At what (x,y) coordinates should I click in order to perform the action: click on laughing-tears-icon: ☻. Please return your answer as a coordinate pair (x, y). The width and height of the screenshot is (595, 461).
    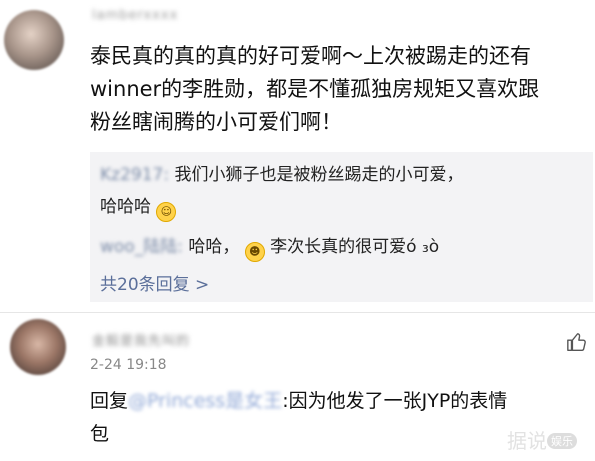
    Looking at the image, I should click on (254, 252).